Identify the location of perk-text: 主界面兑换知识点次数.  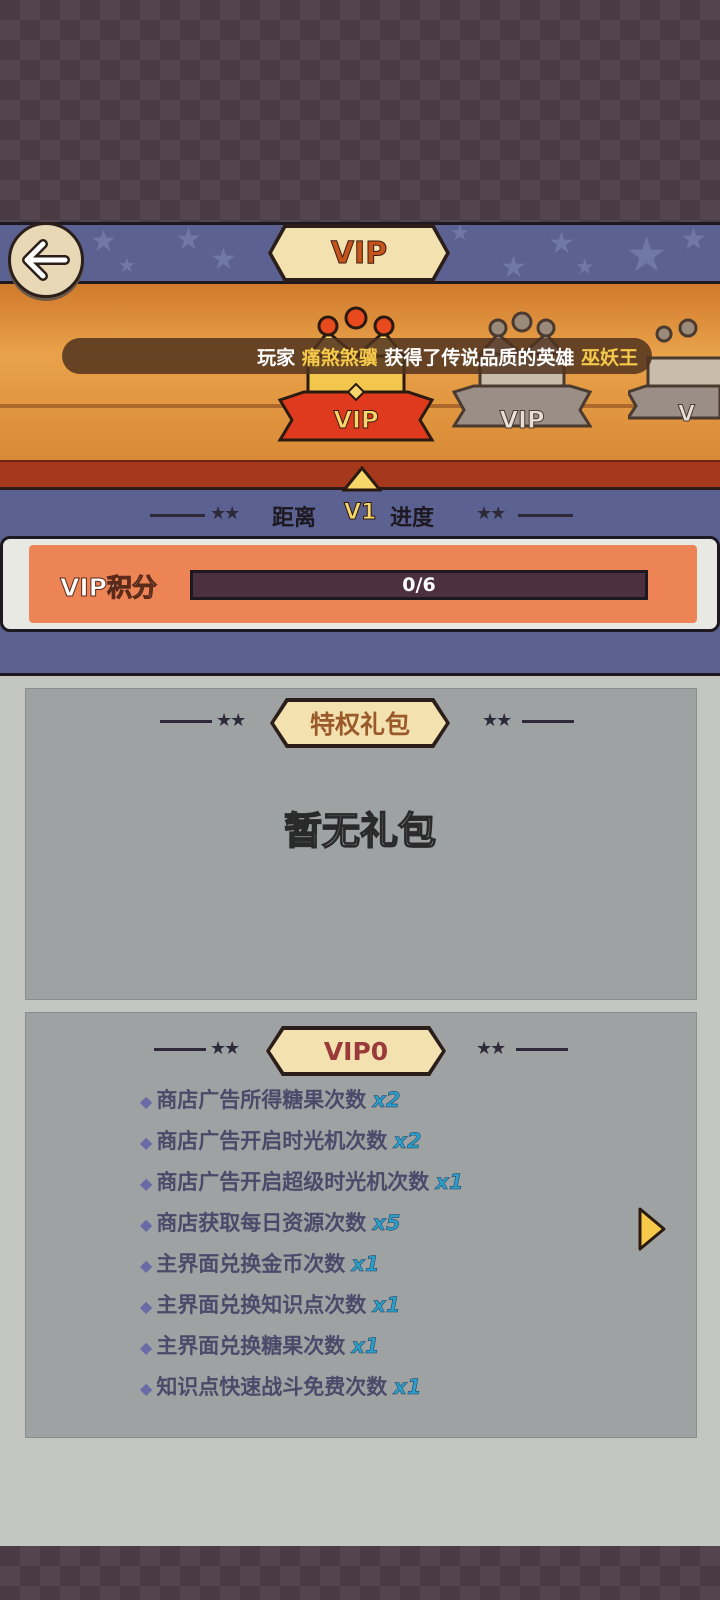
(261, 1305).